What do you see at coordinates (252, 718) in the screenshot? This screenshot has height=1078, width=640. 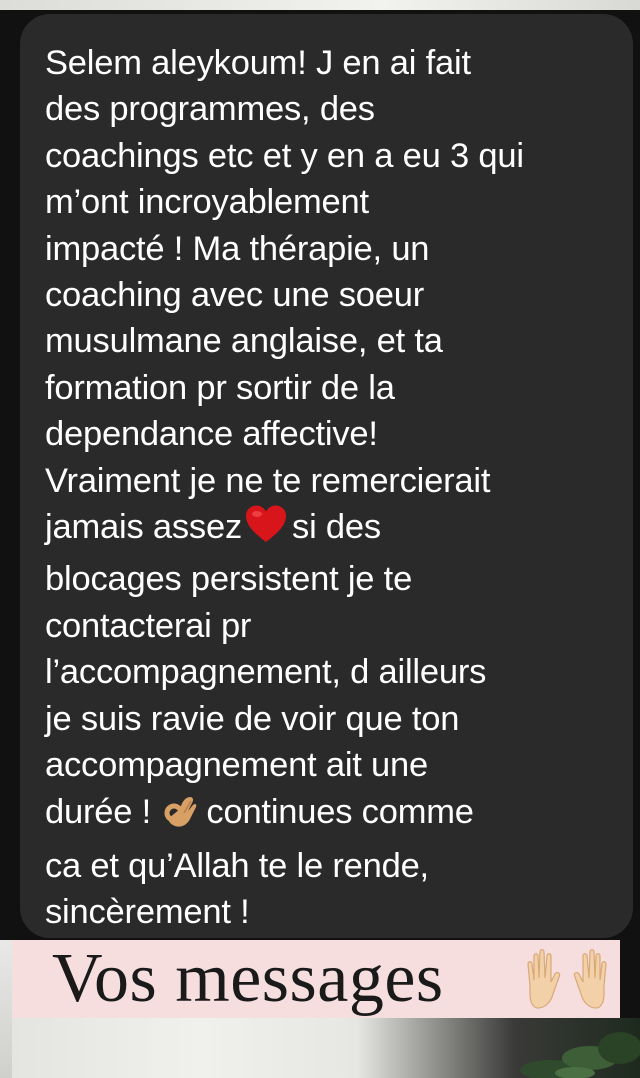 I see `message-line: je suis ravie de voir que ton` at bounding box center [252, 718].